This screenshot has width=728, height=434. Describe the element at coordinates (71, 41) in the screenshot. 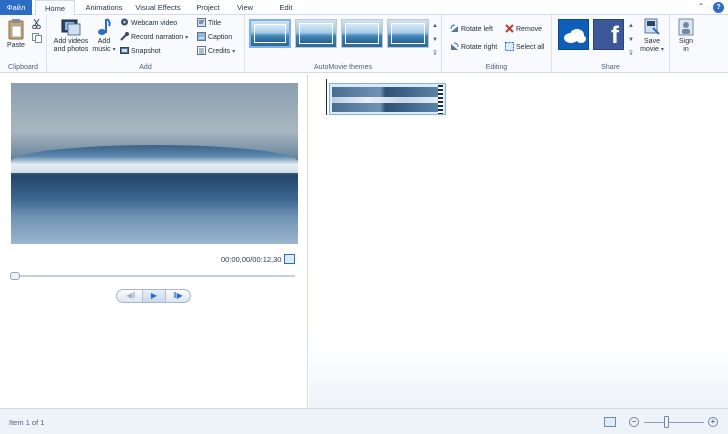

I see `add-videos-label-1: Add videos` at that location.